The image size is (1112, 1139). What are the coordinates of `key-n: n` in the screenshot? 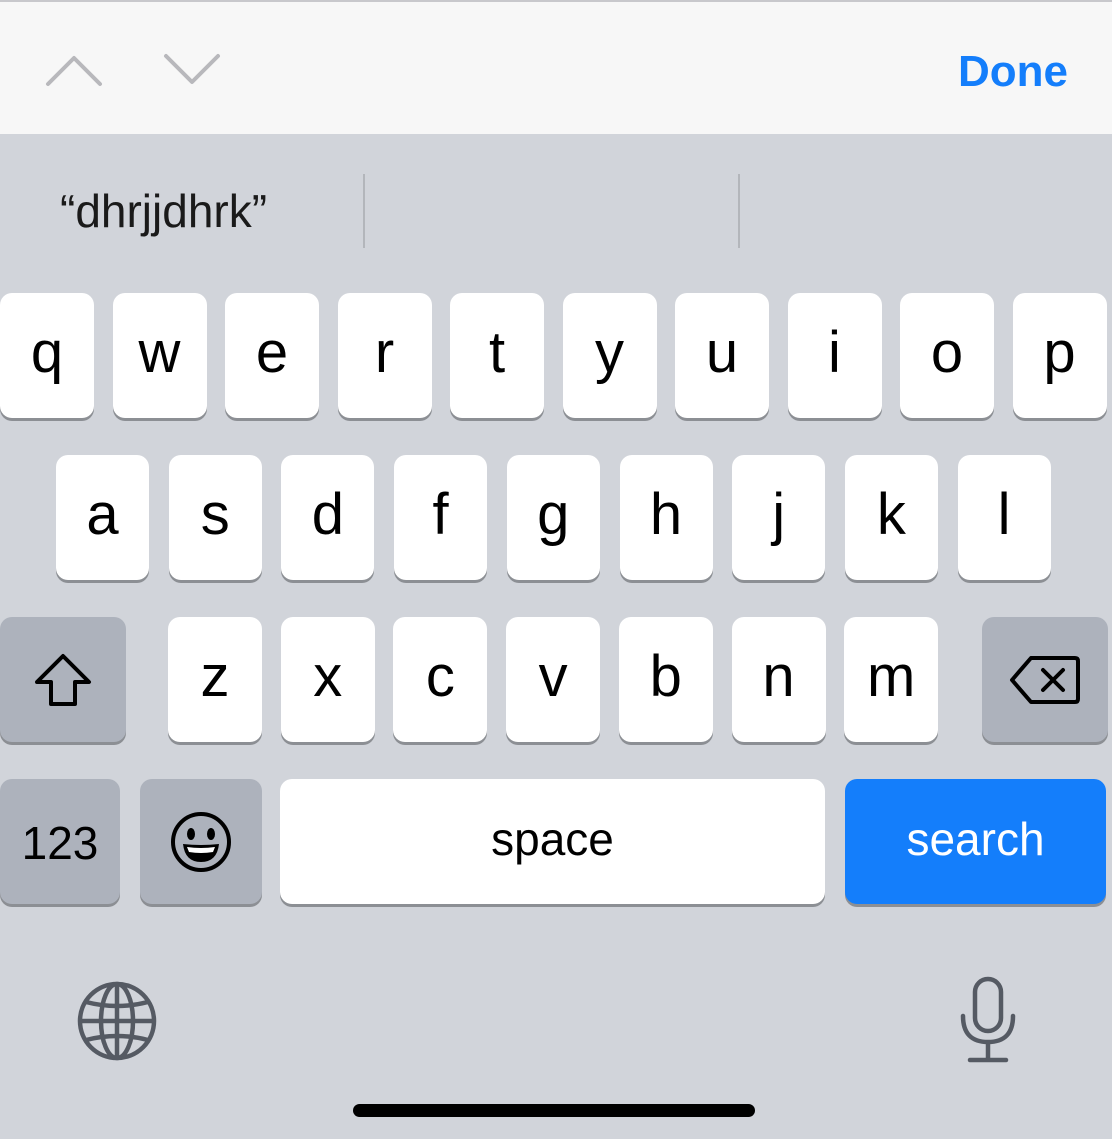 It's located at (778, 679).